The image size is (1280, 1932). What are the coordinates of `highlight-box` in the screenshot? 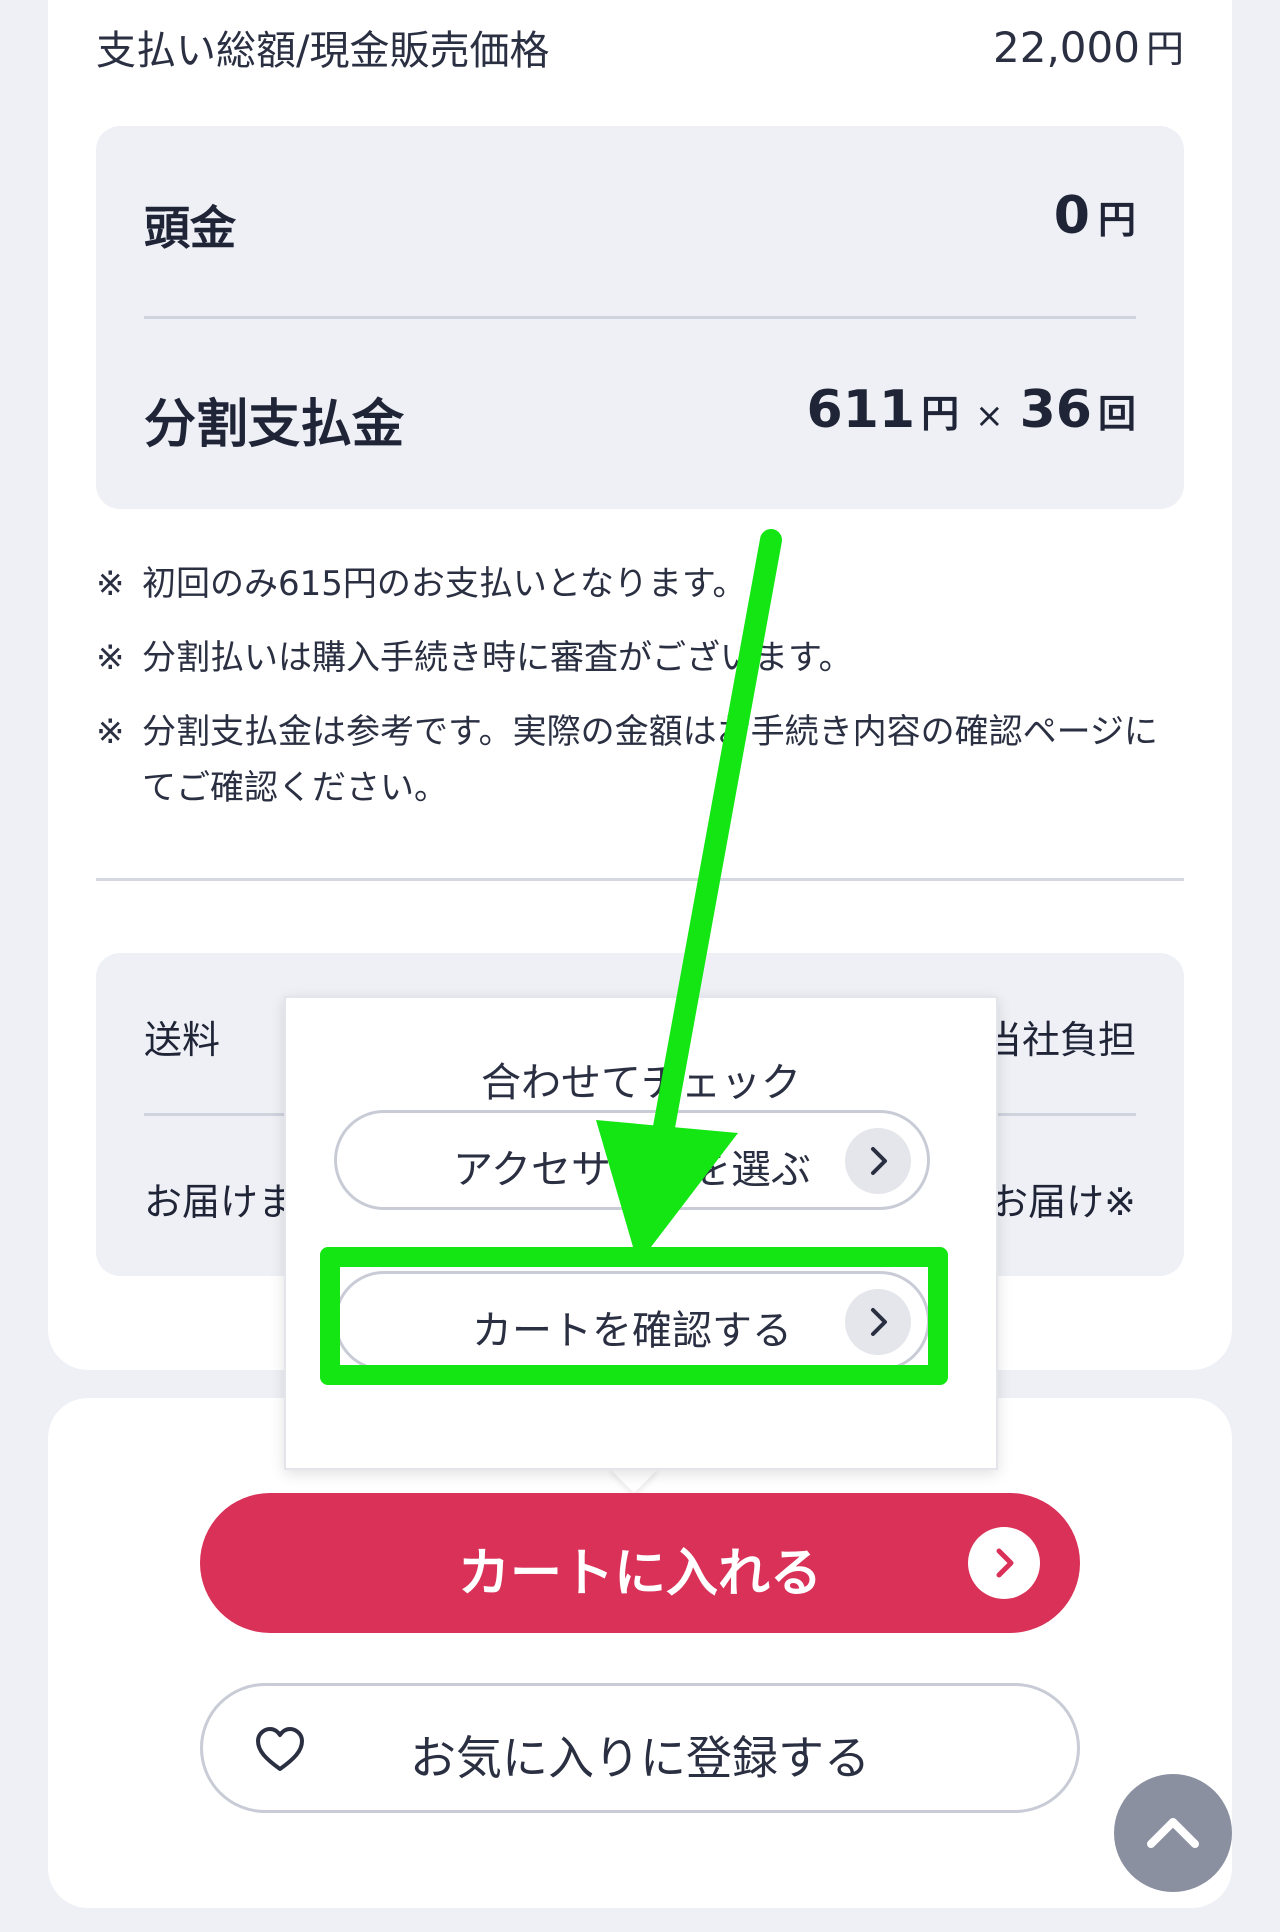 It's located at (634, 1316).